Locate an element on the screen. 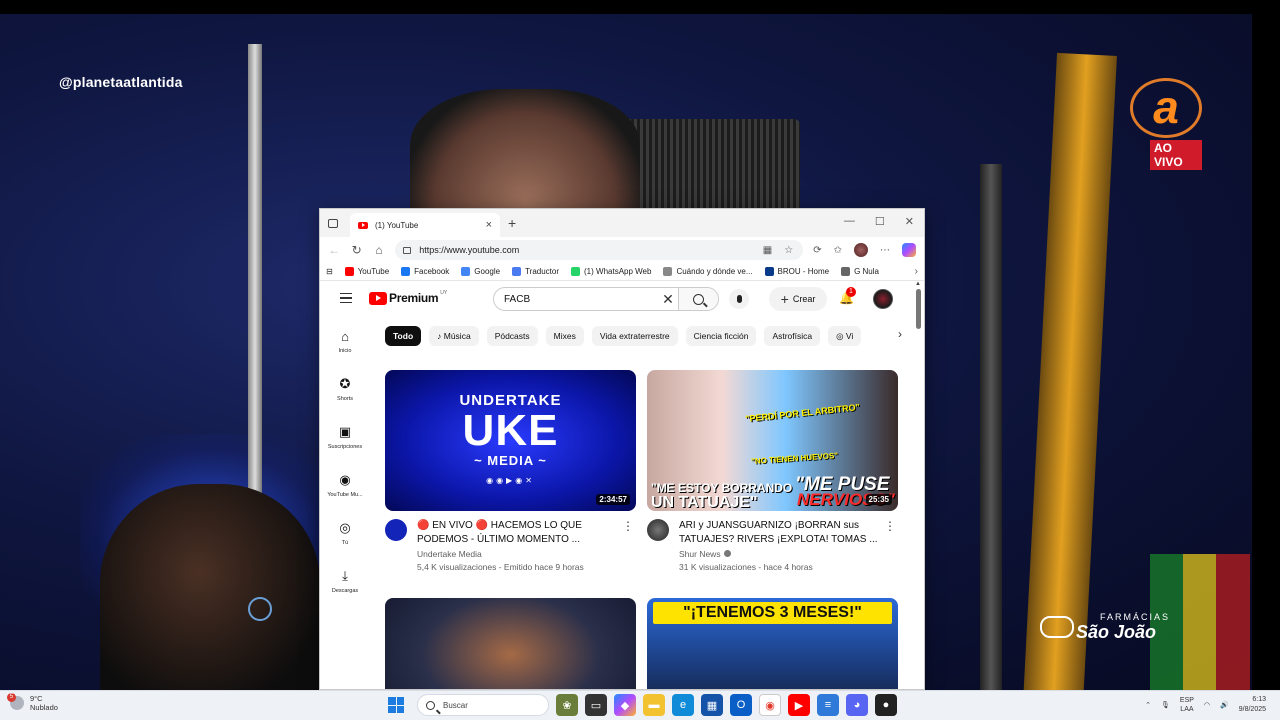 The image size is (1280, 720). bookmark-label: Google is located at coordinates (487, 271).